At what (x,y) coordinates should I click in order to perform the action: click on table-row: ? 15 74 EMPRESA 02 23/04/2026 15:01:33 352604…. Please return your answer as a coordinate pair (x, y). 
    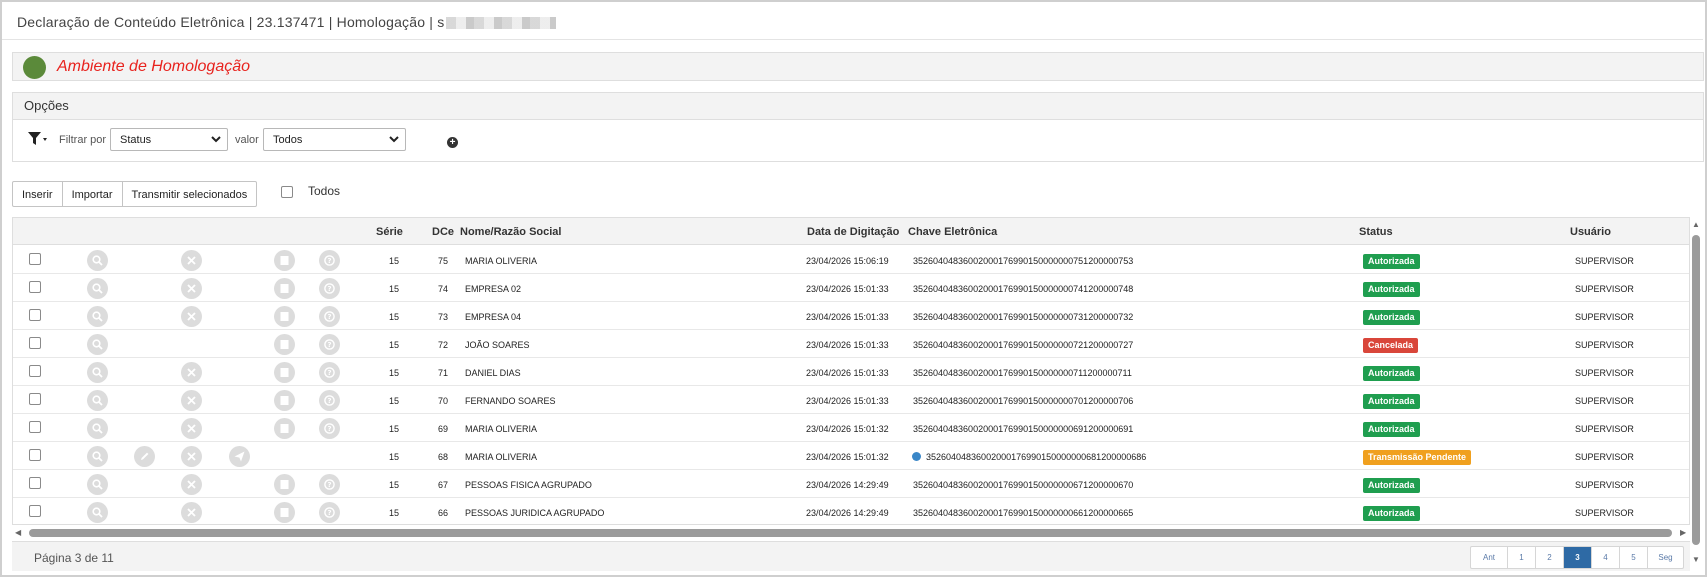
    Looking at the image, I should click on (851, 288).